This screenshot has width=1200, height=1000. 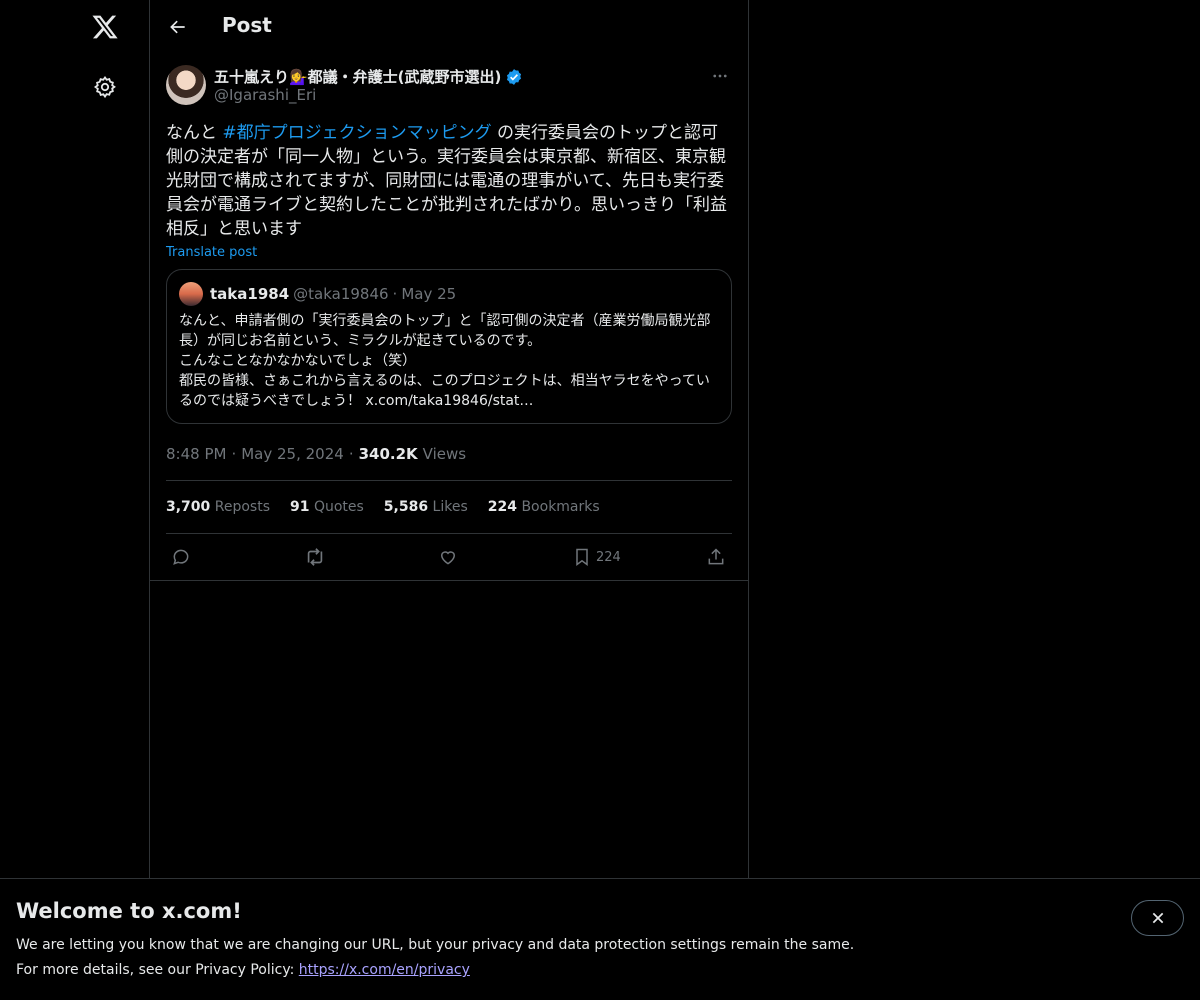 I want to click on bookmark-button: 224, so click(x=596, y=557).